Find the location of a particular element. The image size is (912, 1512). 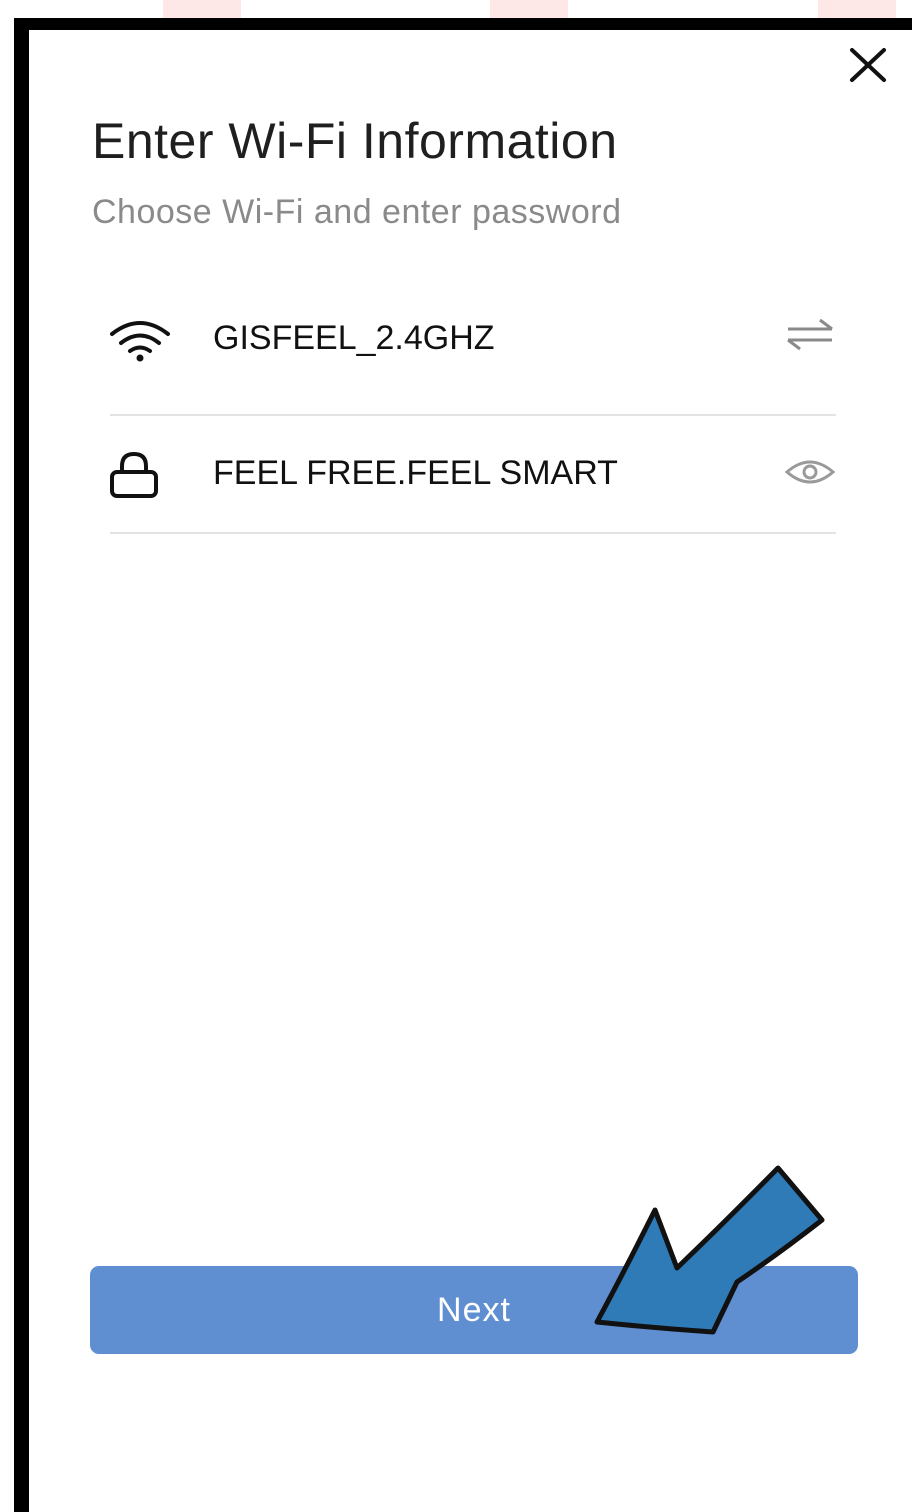

lock-icon is located at coordinates (140, 475).